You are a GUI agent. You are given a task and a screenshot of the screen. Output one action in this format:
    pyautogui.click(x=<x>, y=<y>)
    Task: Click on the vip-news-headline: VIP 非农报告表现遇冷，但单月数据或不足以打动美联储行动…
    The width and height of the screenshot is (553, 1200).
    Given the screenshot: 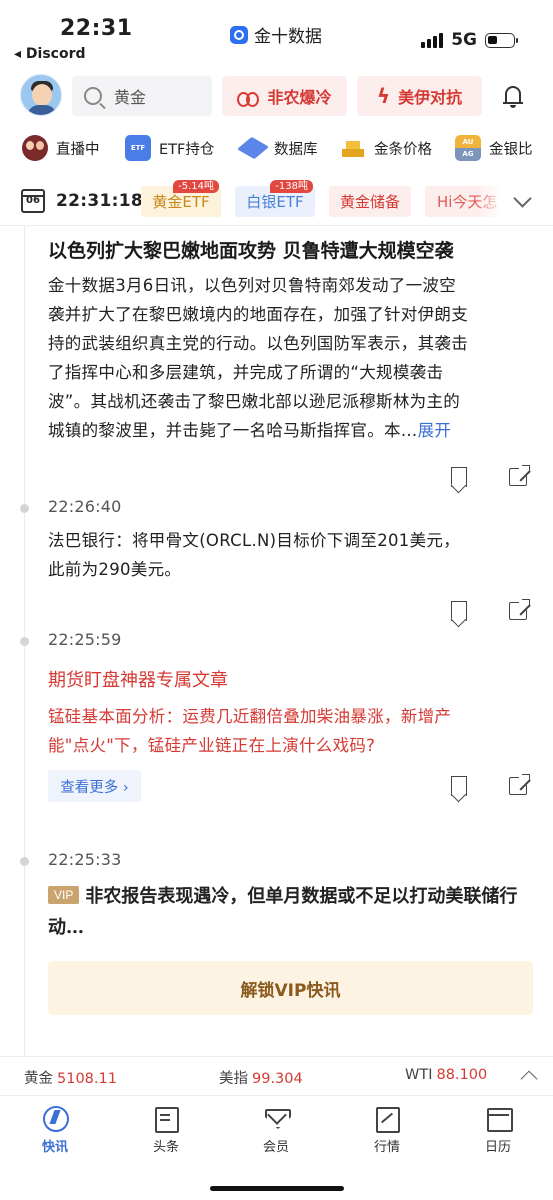 What is the action you would take?
    pyautogui.click(x=288, y=912)
    